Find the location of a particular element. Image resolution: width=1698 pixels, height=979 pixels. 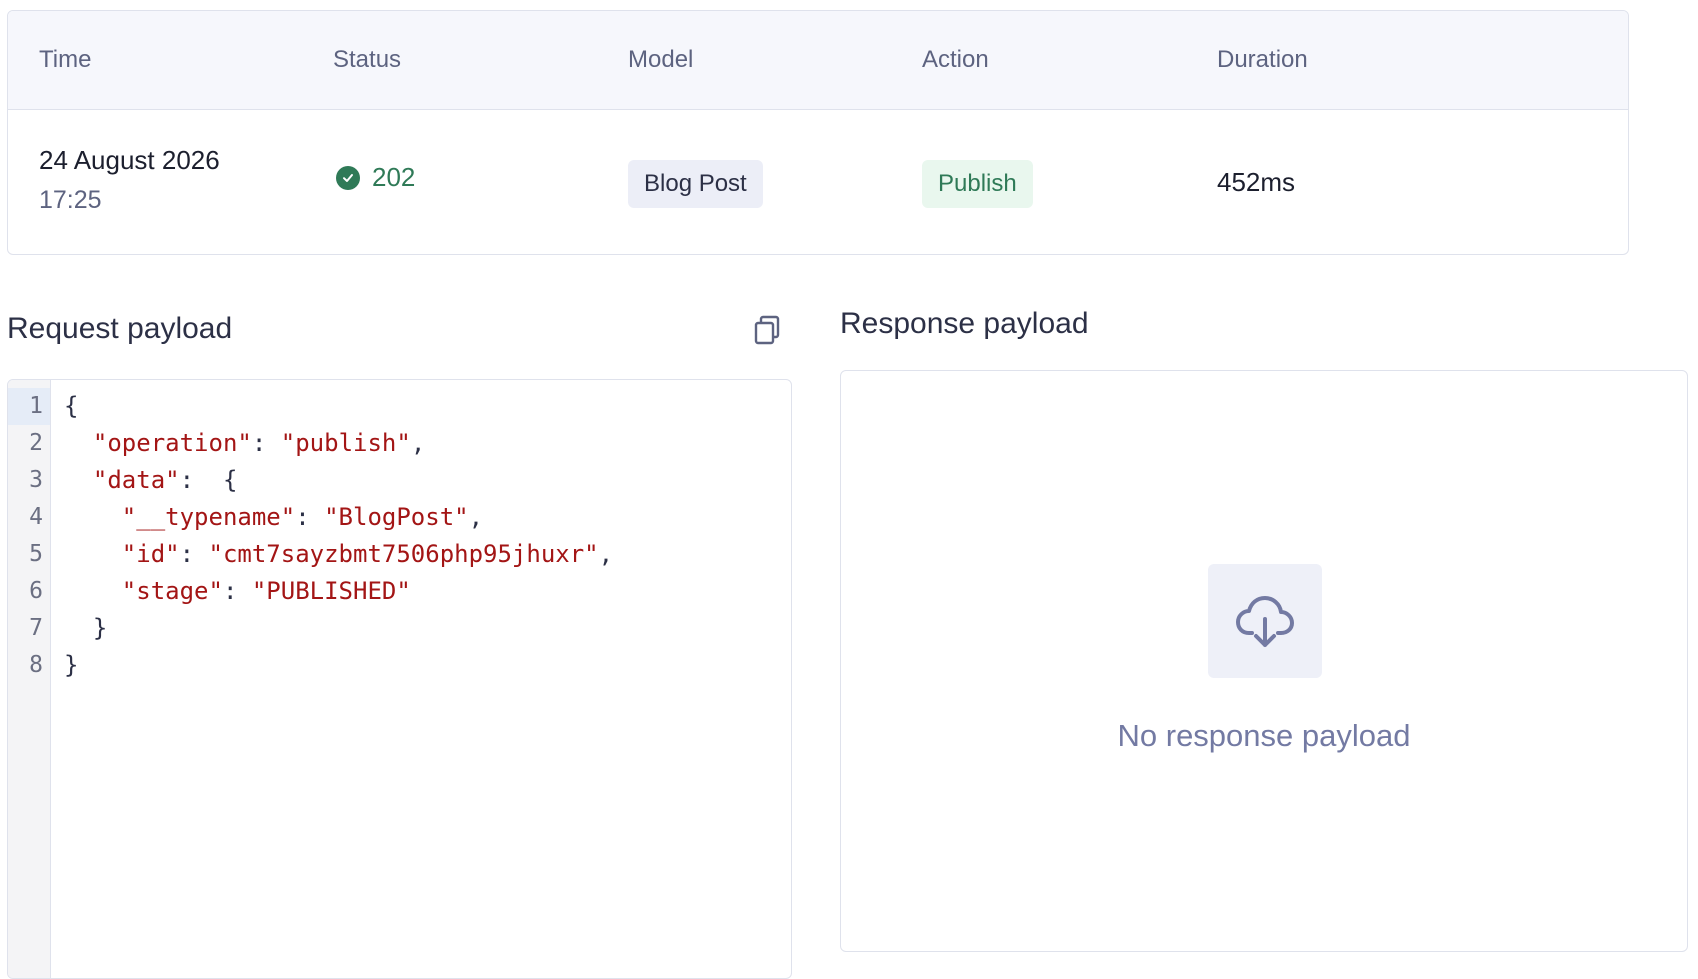

response-payload-title: Response payload is located at coordinates (964, 323).